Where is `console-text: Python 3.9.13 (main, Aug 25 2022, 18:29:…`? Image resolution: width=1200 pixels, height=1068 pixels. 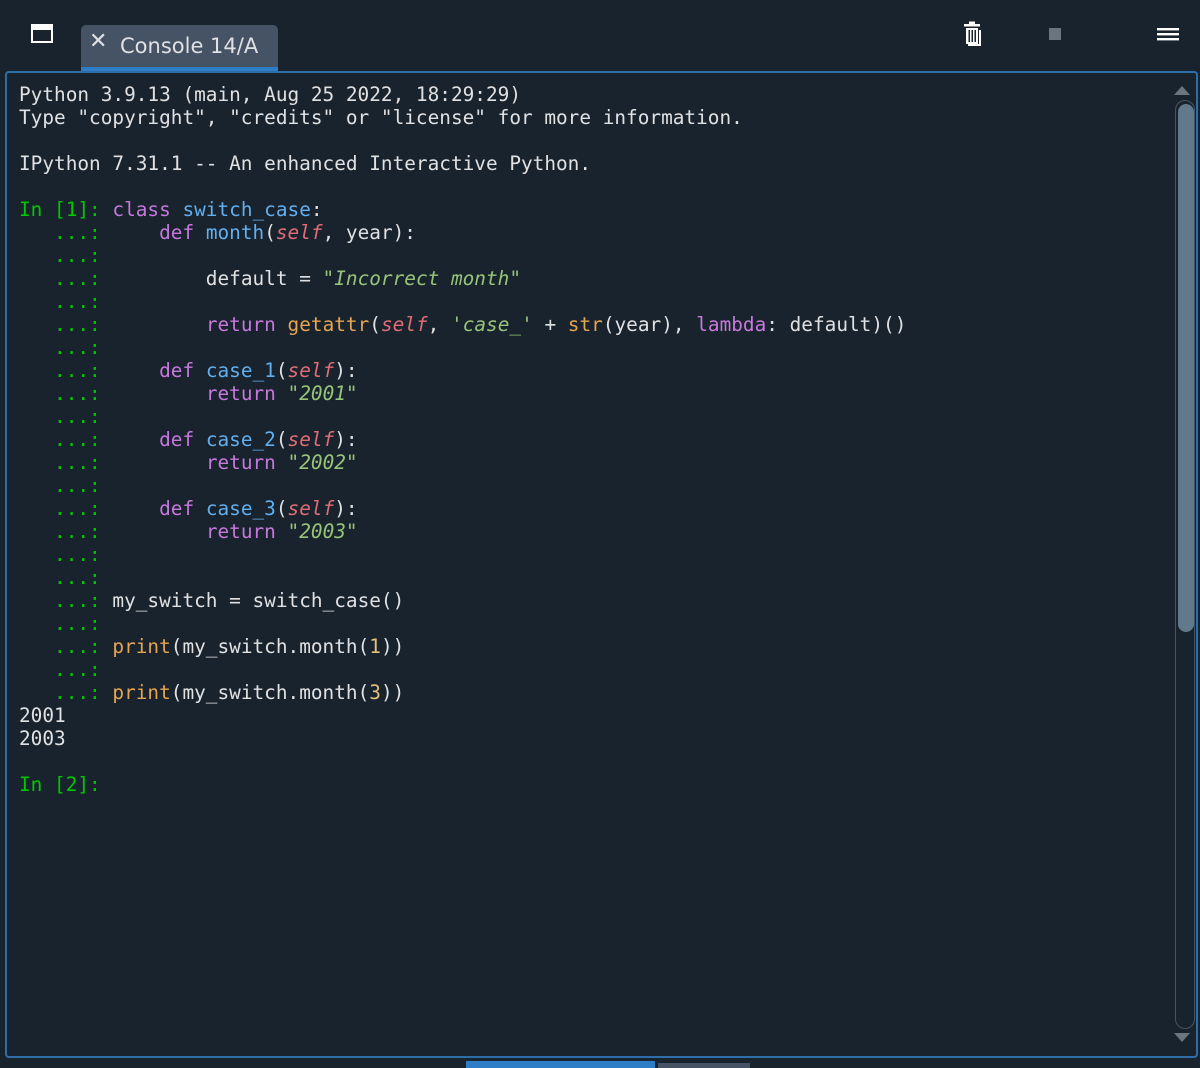 console-text: Python 3.9.13 (main, Aug 25 2022, 18:29:… is located at coordinates (270, 94).